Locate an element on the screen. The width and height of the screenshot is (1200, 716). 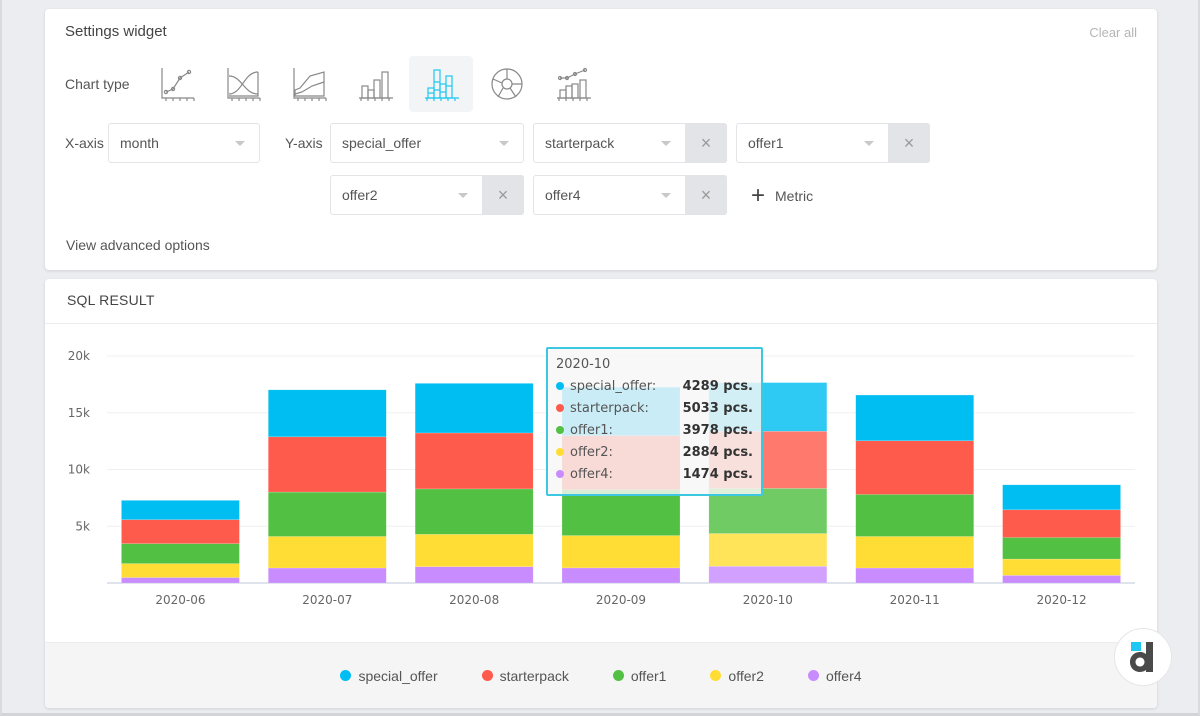
legend-item-offer4: offer4 is located at coordinates (834, 675).